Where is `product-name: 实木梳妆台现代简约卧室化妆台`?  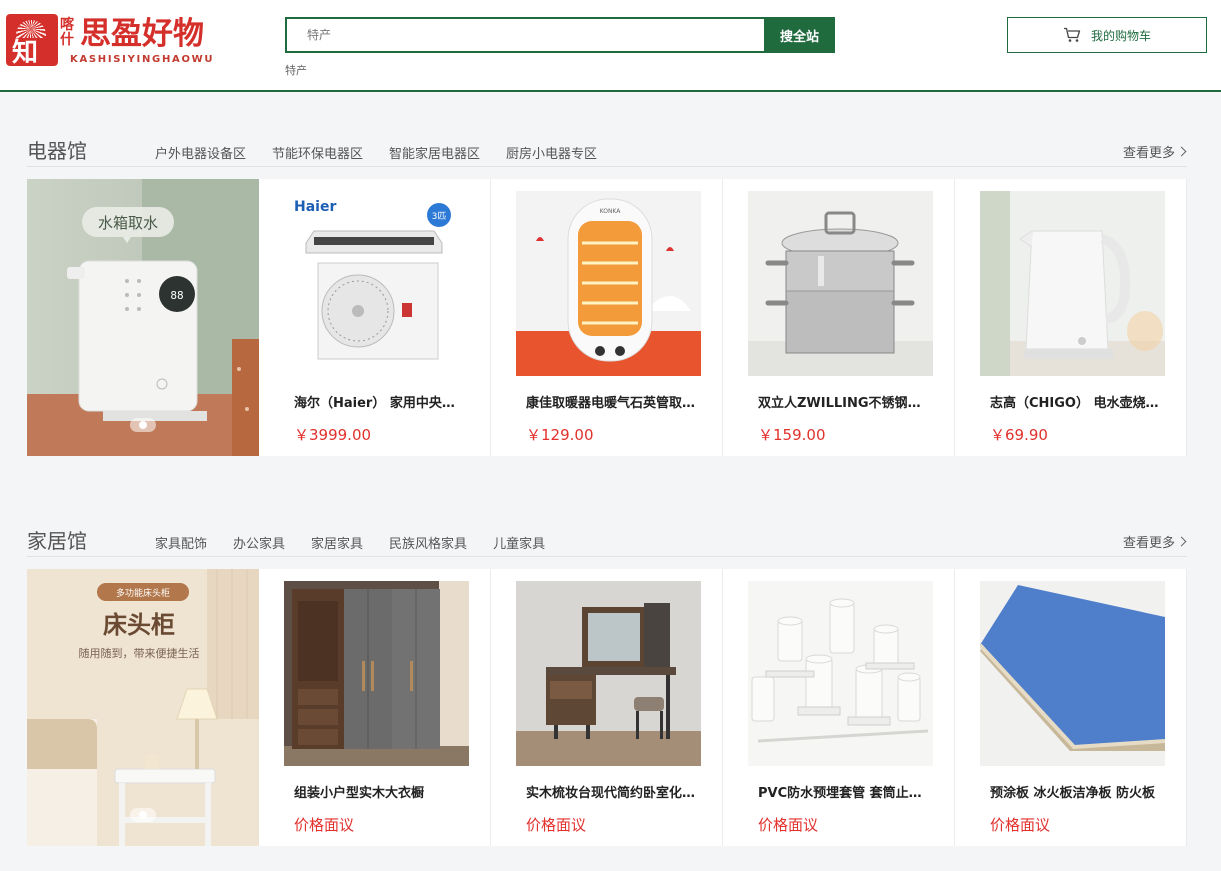
product-name: 实木梳妆台现代简约卧室化妆台 is located at coordinates (611, 791).